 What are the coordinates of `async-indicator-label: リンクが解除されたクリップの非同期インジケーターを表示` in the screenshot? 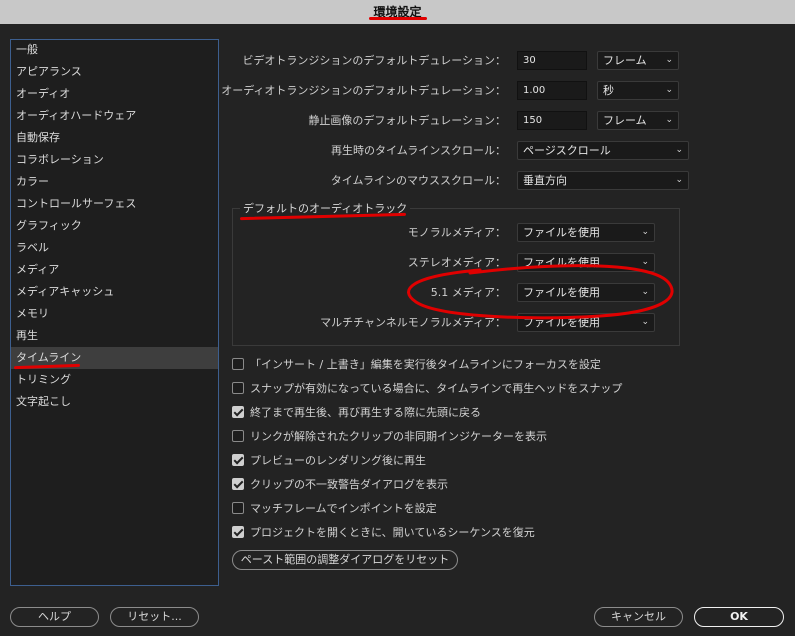 It's located at (398, 436).